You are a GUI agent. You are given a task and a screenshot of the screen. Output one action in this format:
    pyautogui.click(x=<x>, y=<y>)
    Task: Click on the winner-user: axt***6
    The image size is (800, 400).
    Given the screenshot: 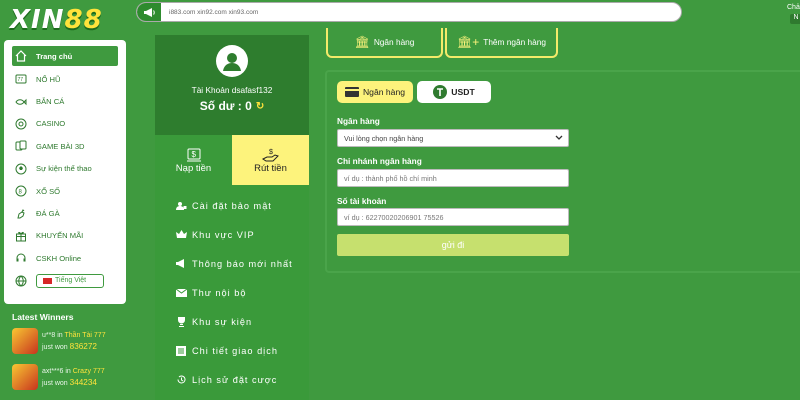 What is the action you would take?
    pyautogui.click(x=53, y=371)
    